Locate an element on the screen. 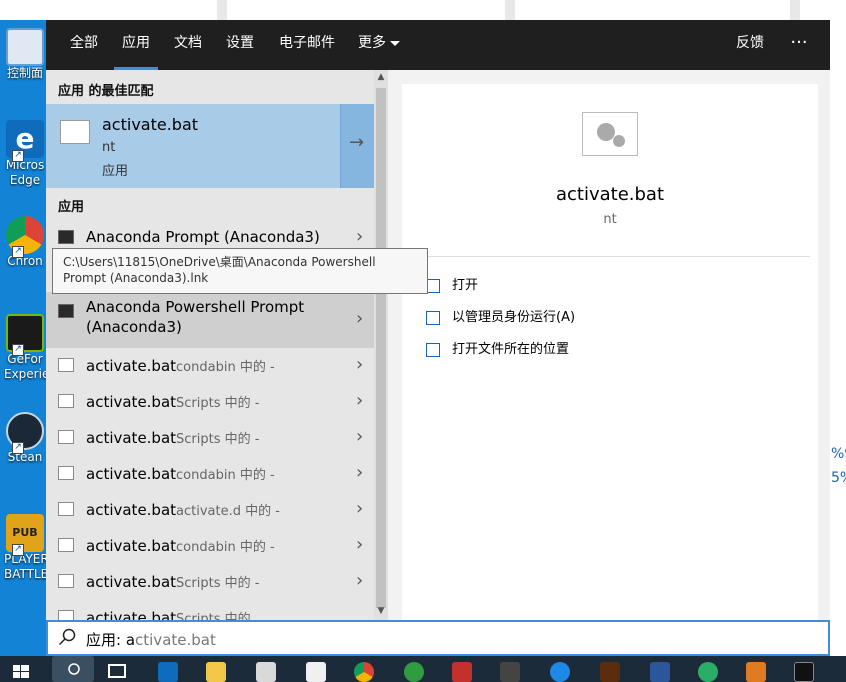 The height and width of the screenshot is (682, 846). run-as-admin-action: 以管理员身份运行(A) is located at coordinates (500, 315).